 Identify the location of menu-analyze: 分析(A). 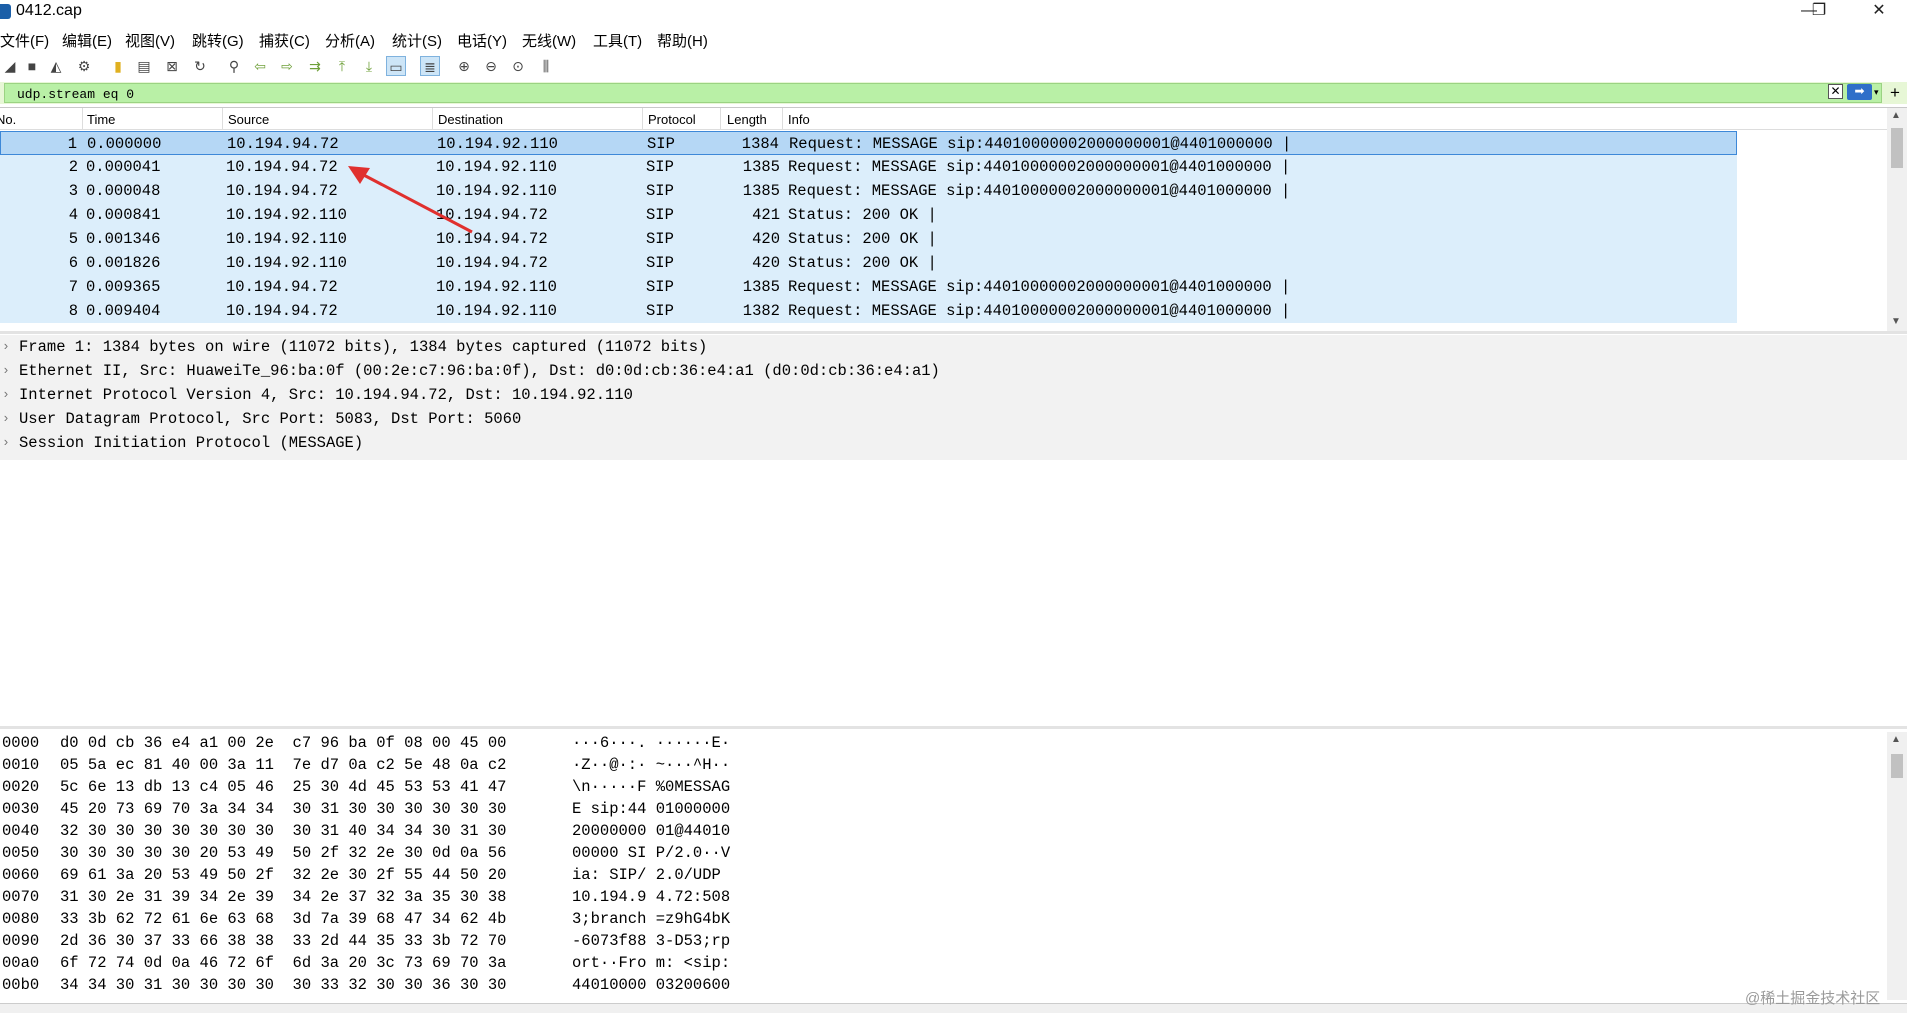
(350, 40).